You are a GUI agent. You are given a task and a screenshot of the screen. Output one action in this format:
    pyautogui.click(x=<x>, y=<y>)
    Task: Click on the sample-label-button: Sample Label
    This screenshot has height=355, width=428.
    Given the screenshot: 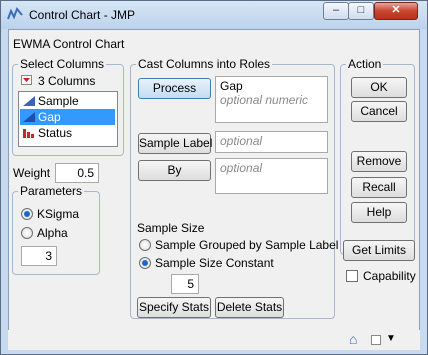 What is the action you would take?
    pyautogui.click(x=175, y=143)
    